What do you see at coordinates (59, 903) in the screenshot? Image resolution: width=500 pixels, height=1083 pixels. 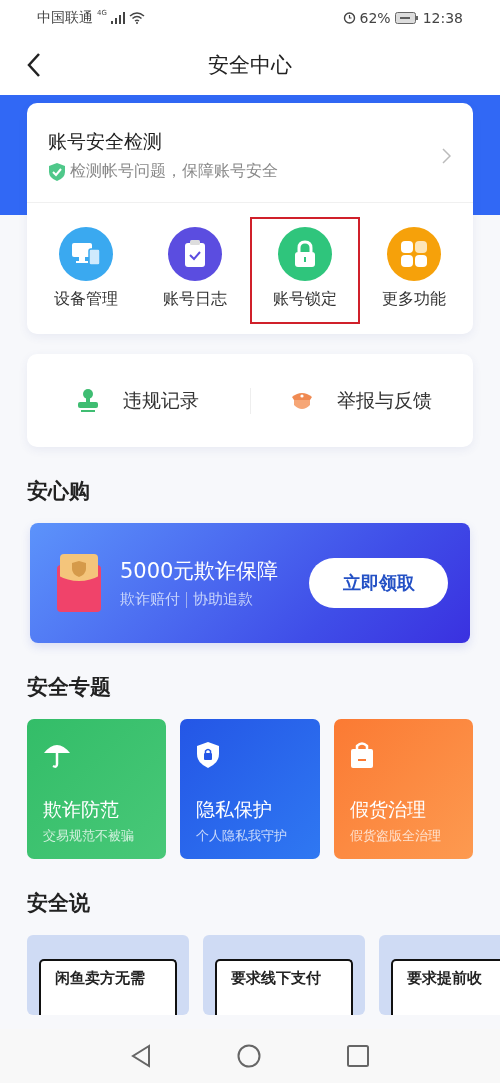 I see `section-heading: 安全说` at bounding box center [59, 903].